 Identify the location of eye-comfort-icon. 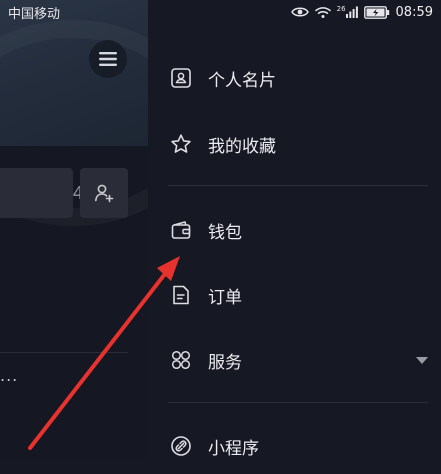
(299, 12).